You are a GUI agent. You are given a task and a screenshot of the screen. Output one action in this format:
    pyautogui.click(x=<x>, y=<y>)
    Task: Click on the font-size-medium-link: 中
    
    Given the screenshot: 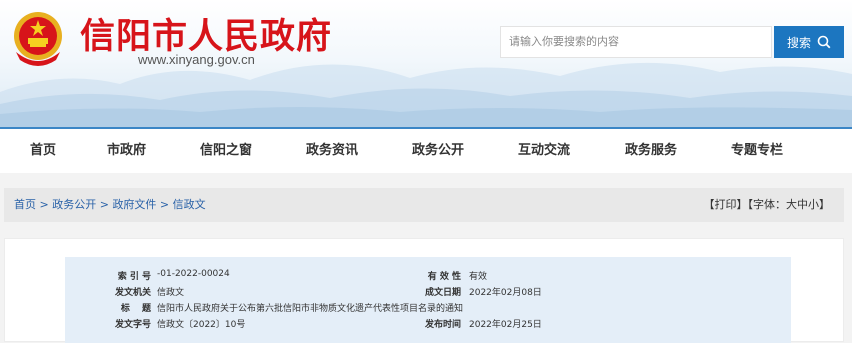 What is the action you would take?
    pyautogui.click(x=802, y=204)
    